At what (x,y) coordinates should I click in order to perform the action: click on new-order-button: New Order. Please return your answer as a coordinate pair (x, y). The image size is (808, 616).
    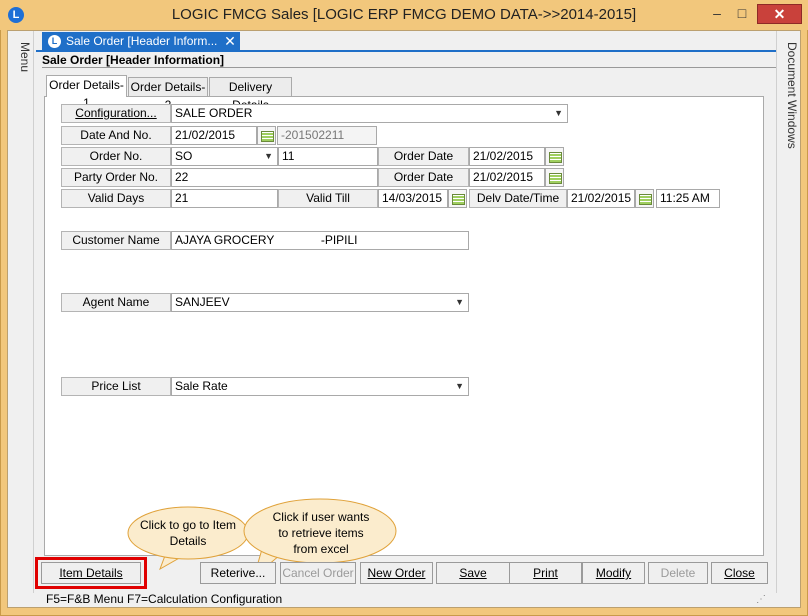
    Looking at the image, I should click on (396, 573).